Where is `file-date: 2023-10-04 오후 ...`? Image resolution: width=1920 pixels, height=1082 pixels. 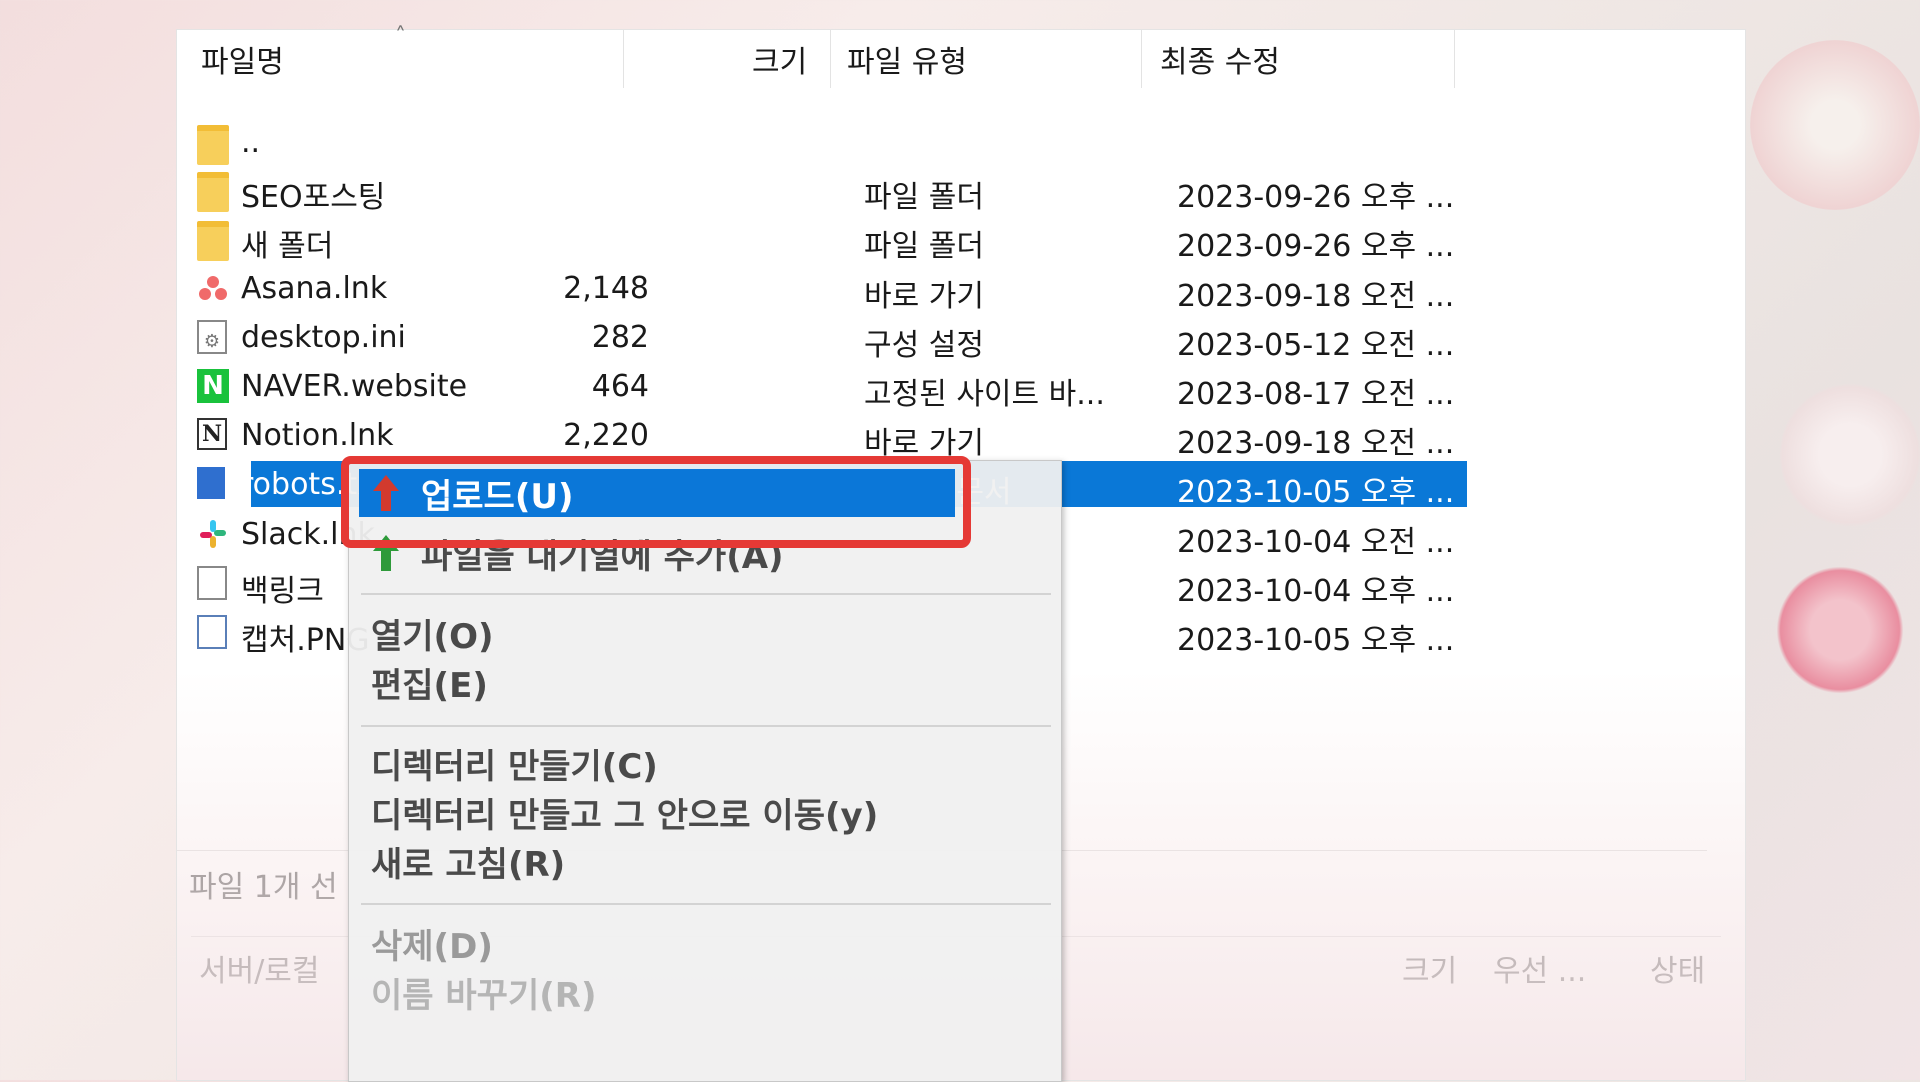
file-date: 2023-10-04 오후 ... is located at coordinates (1316, 591).